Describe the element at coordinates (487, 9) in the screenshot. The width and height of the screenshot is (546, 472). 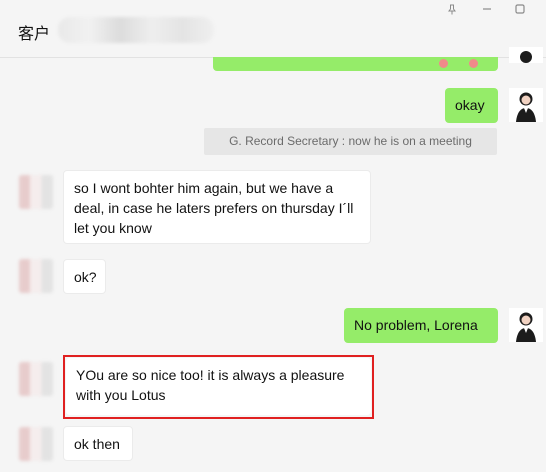
I see `minimize-icon` at that location.